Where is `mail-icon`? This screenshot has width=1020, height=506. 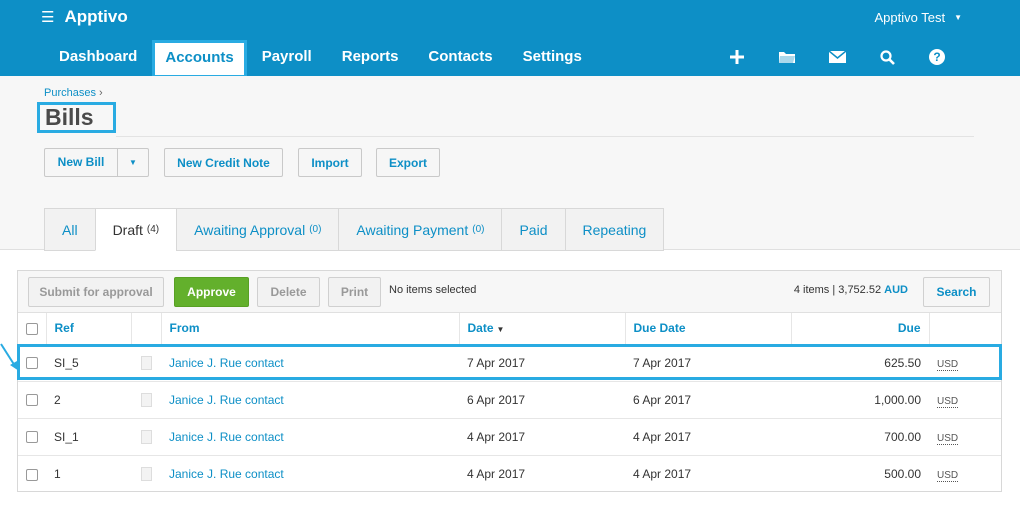 mail-icon is located at coordinates (837, 57).